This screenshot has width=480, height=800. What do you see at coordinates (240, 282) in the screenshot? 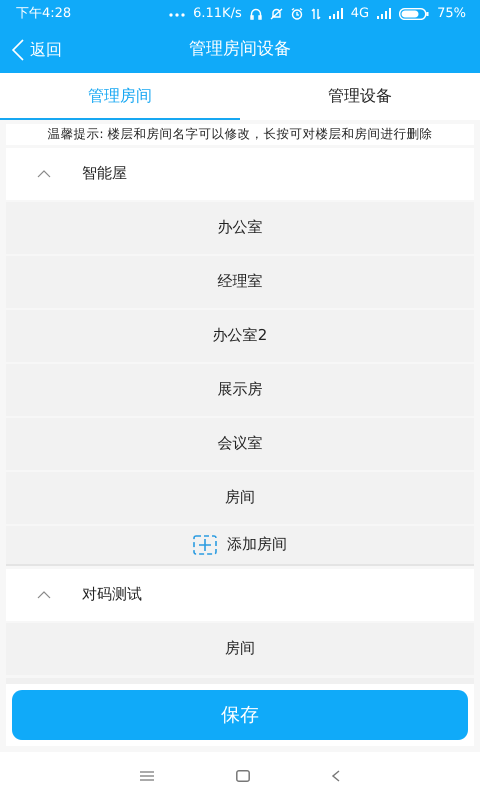
I see `room-row: 经理室` at bounding box center [240, 282].